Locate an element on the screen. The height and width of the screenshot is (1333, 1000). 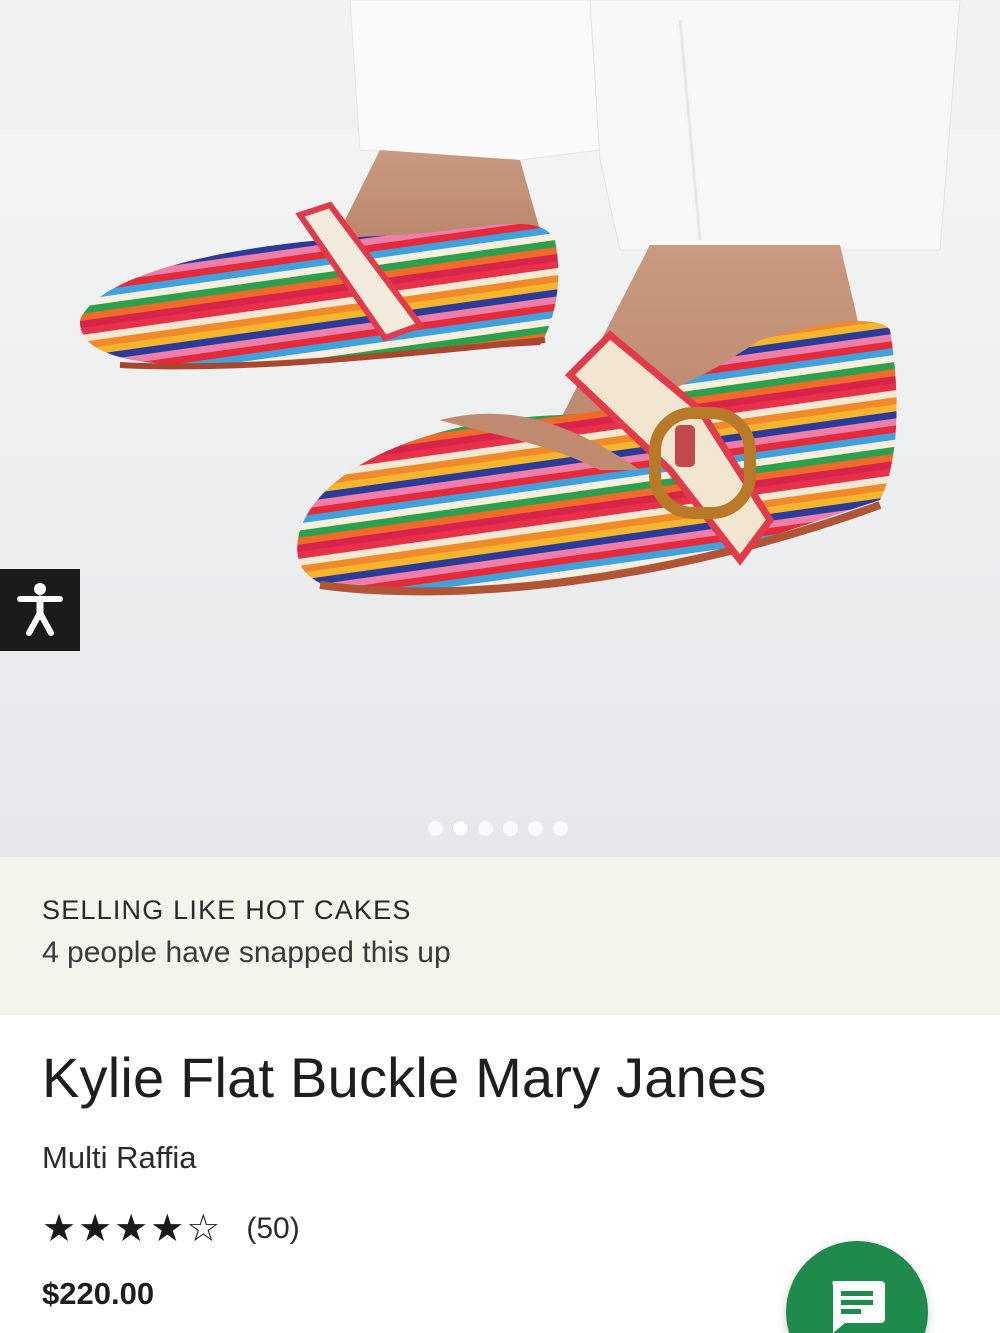
chat-button is located at coordinates (857, 1287).